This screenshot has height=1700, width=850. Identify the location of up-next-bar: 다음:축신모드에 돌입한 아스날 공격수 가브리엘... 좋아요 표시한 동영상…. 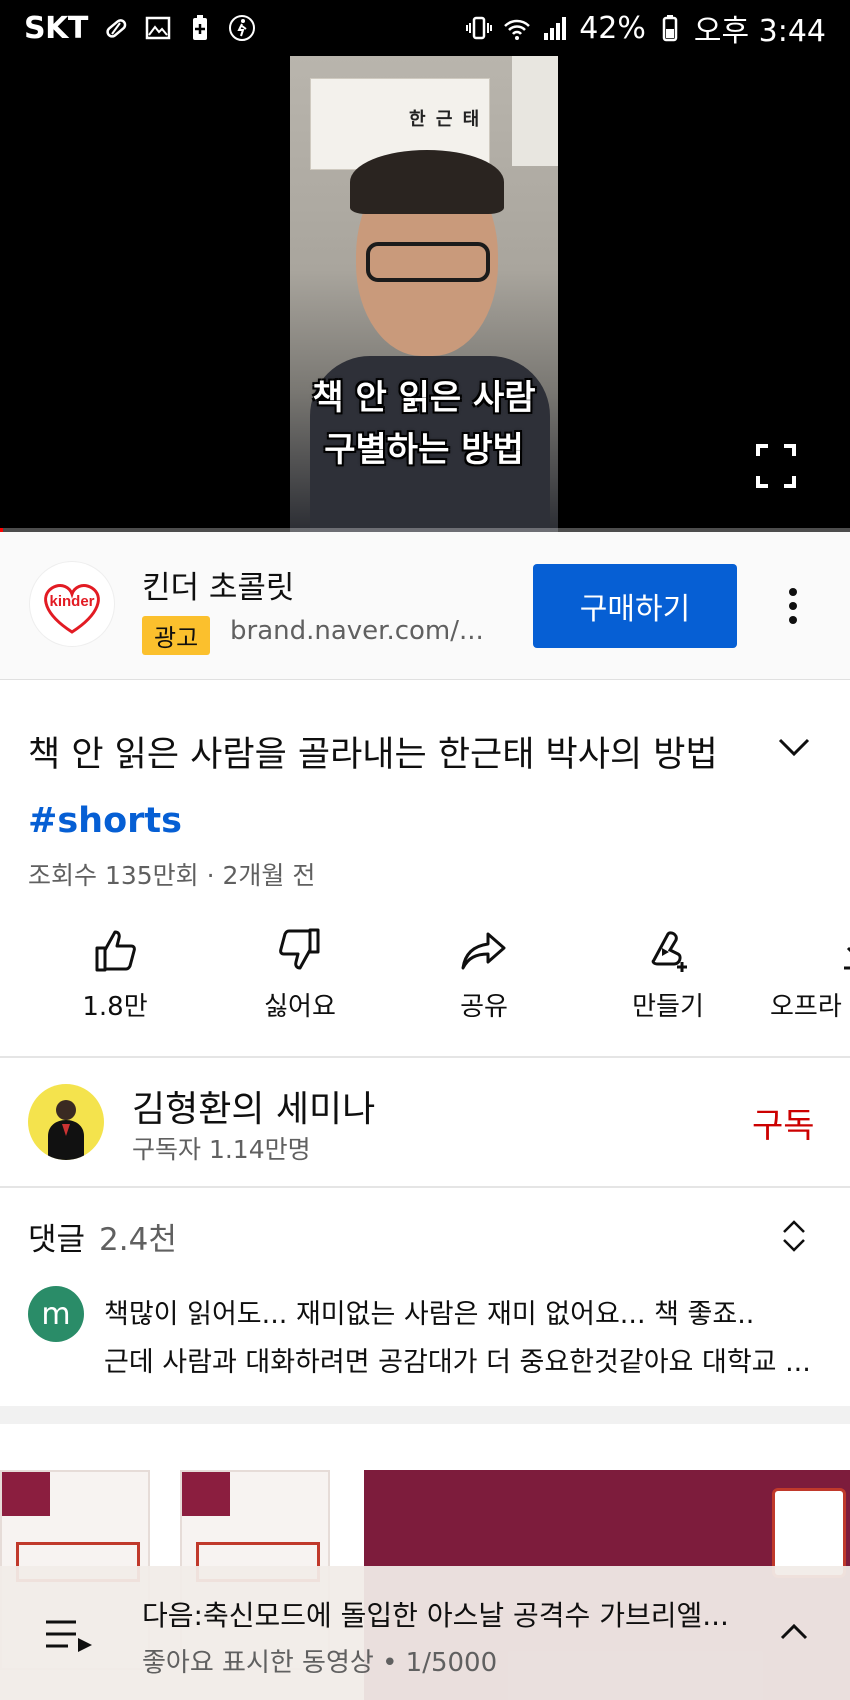
(425, 1633).